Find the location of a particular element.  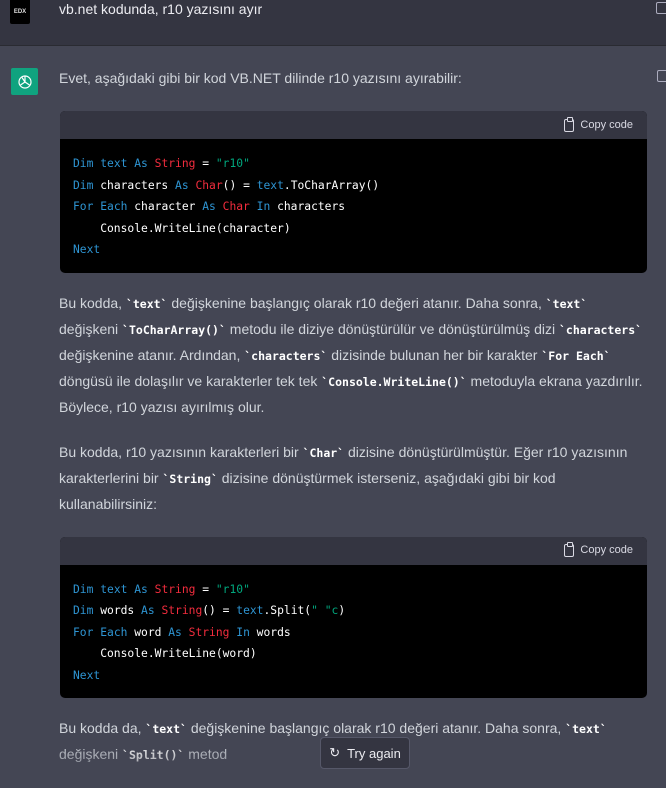

paragraph-text: Bu kodda, is located at coordinates (92, 302).